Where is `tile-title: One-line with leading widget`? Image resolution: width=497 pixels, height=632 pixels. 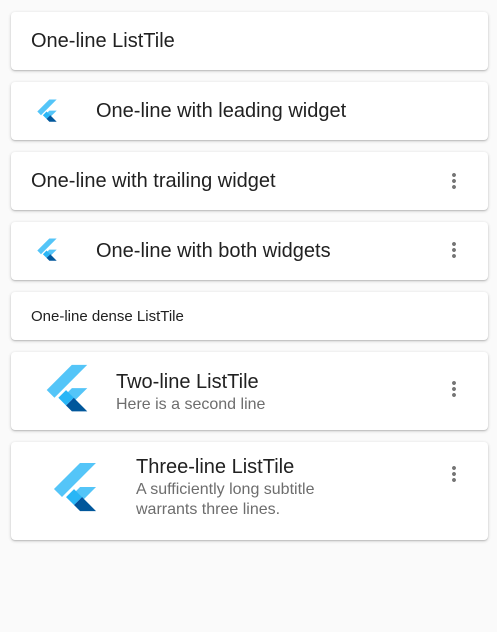 tile-title: One-line with leading widget is located at coordinates (221, 111).